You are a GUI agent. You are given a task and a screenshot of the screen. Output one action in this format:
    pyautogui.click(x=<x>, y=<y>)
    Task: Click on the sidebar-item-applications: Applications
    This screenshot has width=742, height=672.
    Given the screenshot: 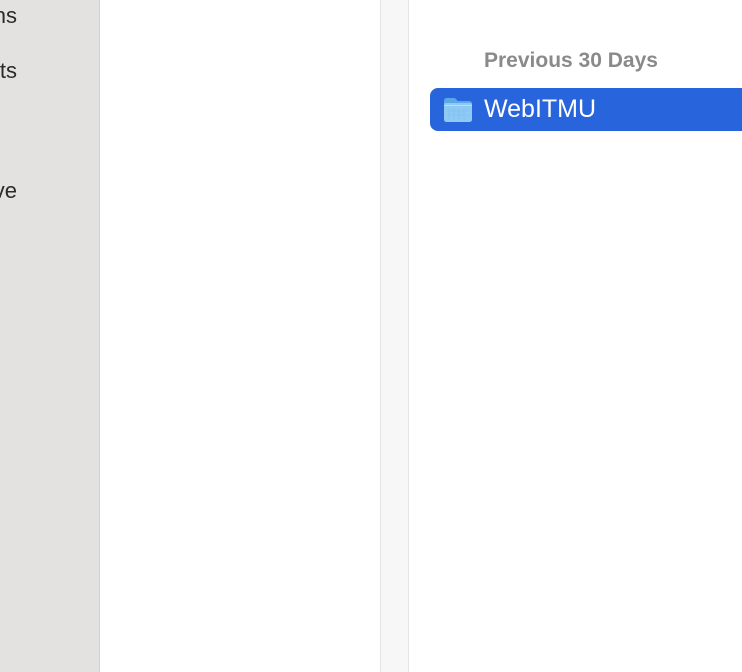 What is the action you would take?
    pyautogui.click(x=8, y=16)
    